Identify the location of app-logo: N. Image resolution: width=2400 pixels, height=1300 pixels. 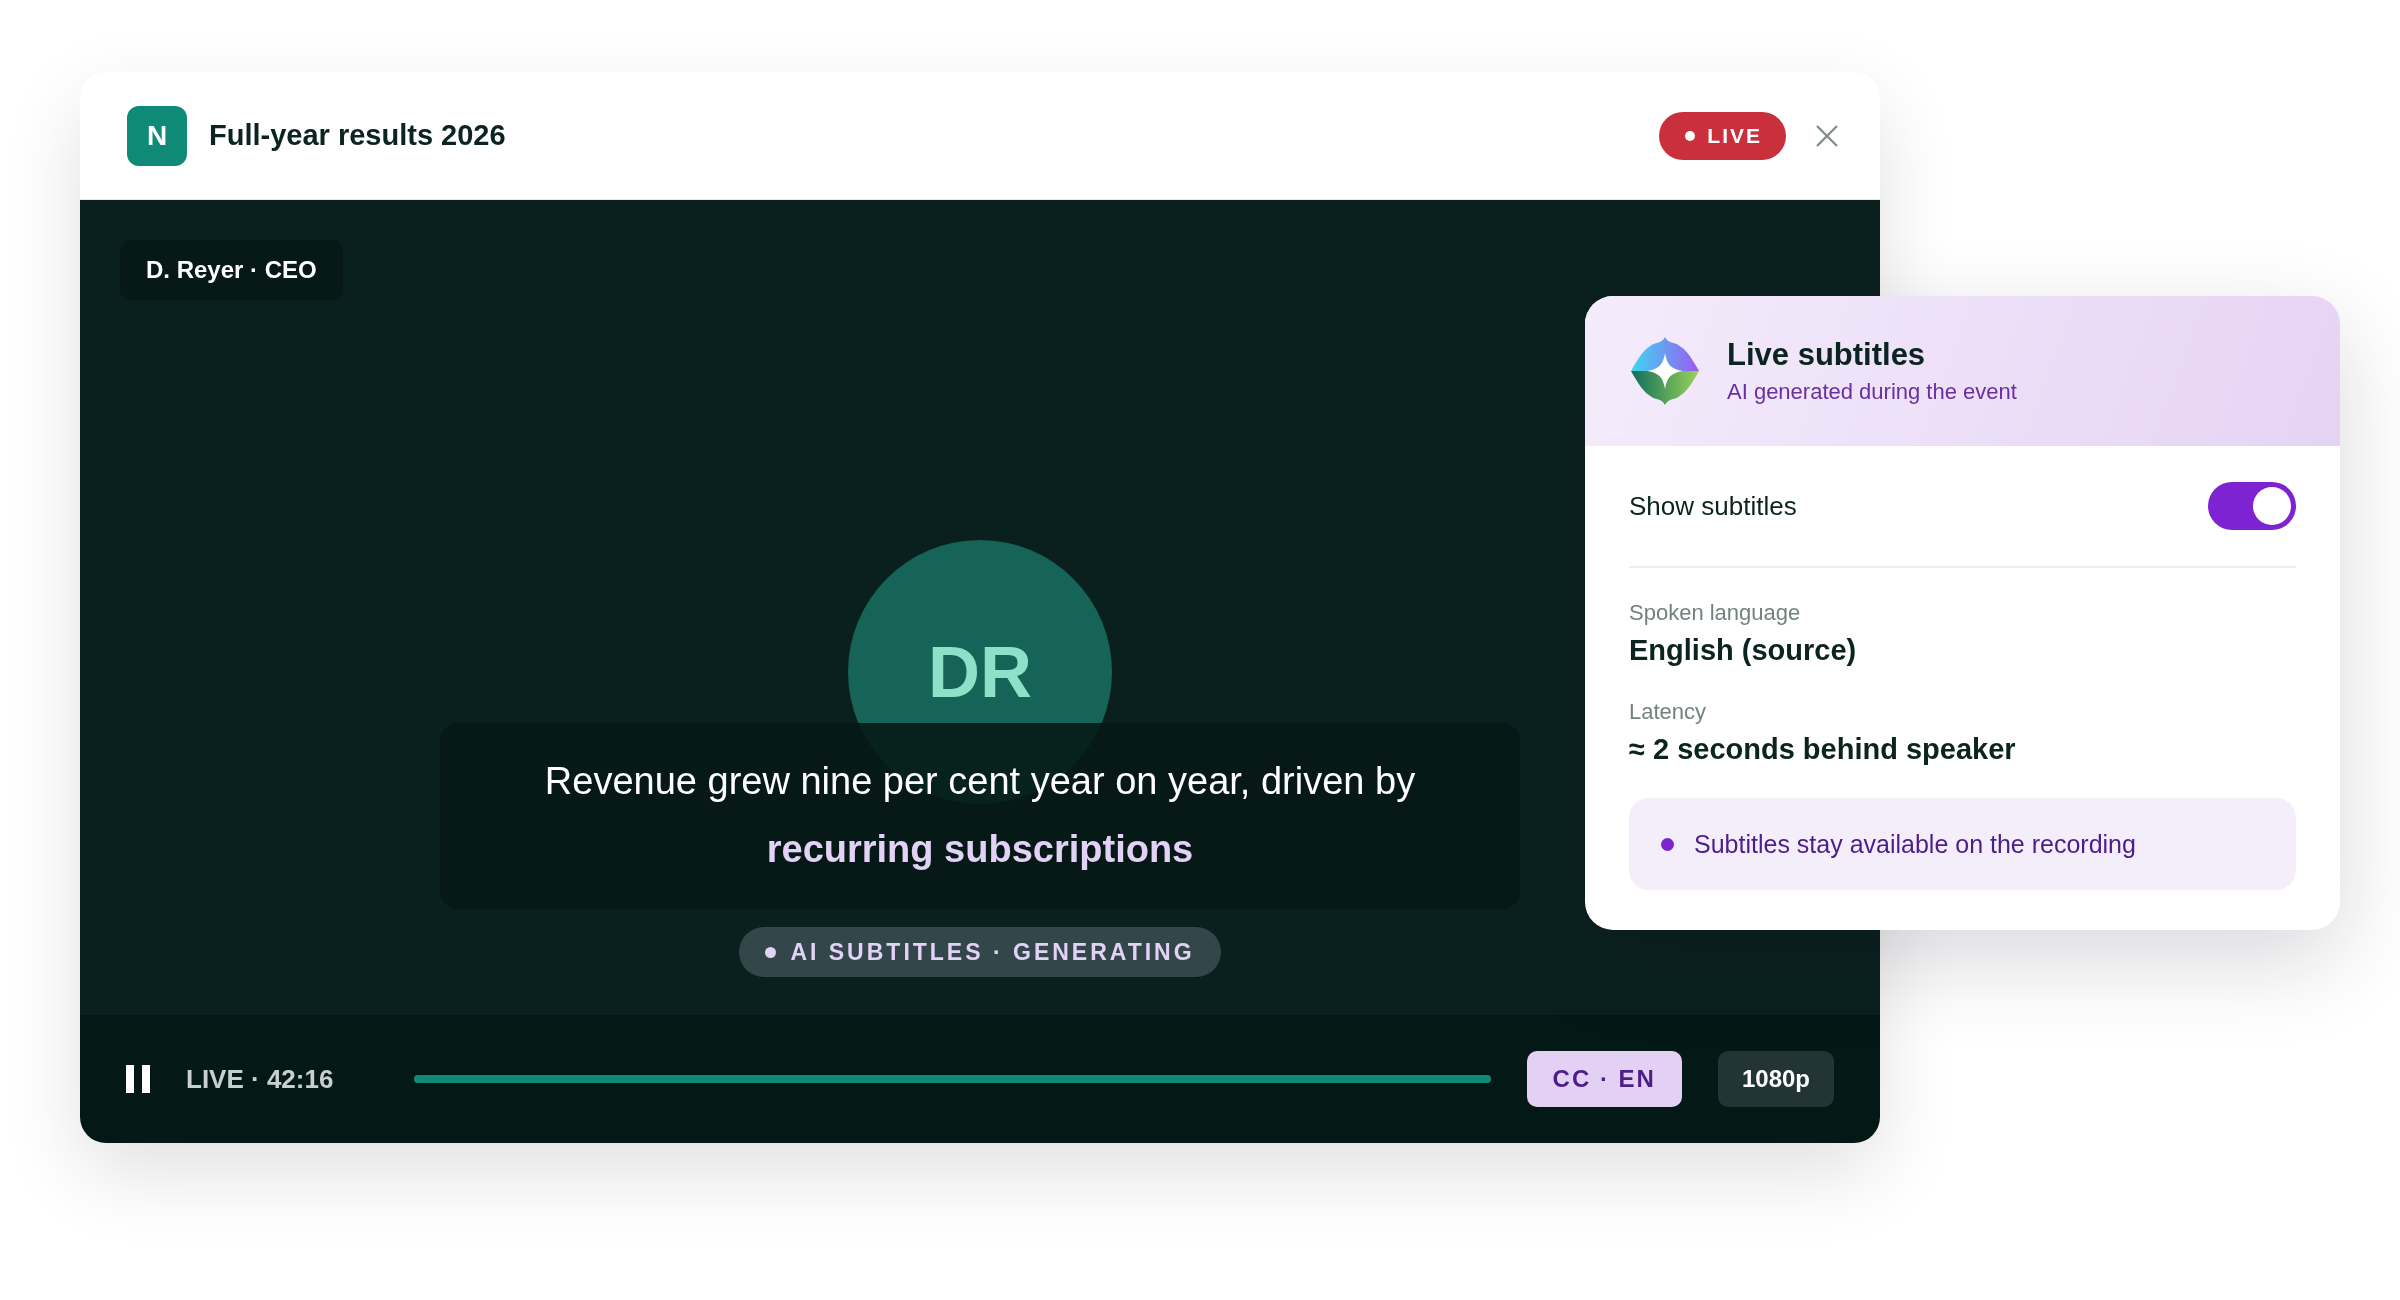
(157, 135).